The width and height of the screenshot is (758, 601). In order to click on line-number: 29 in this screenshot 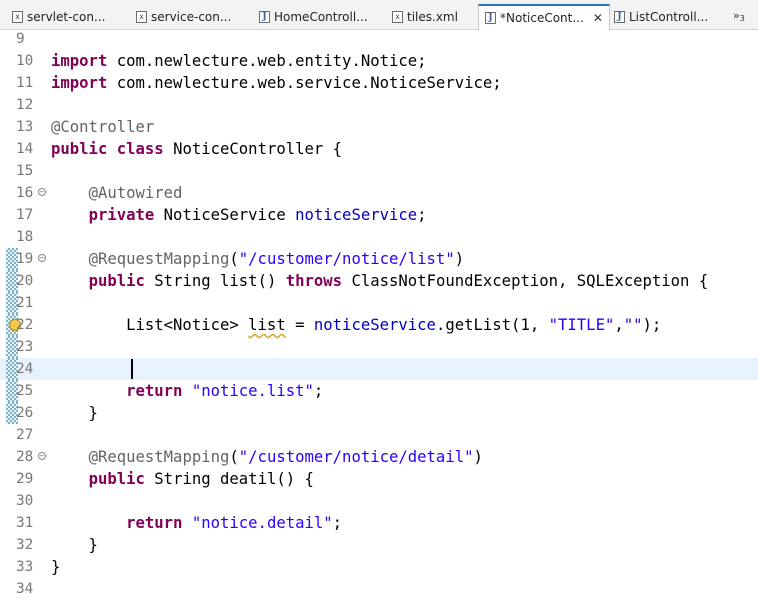, I will do `click(25, 479)`.